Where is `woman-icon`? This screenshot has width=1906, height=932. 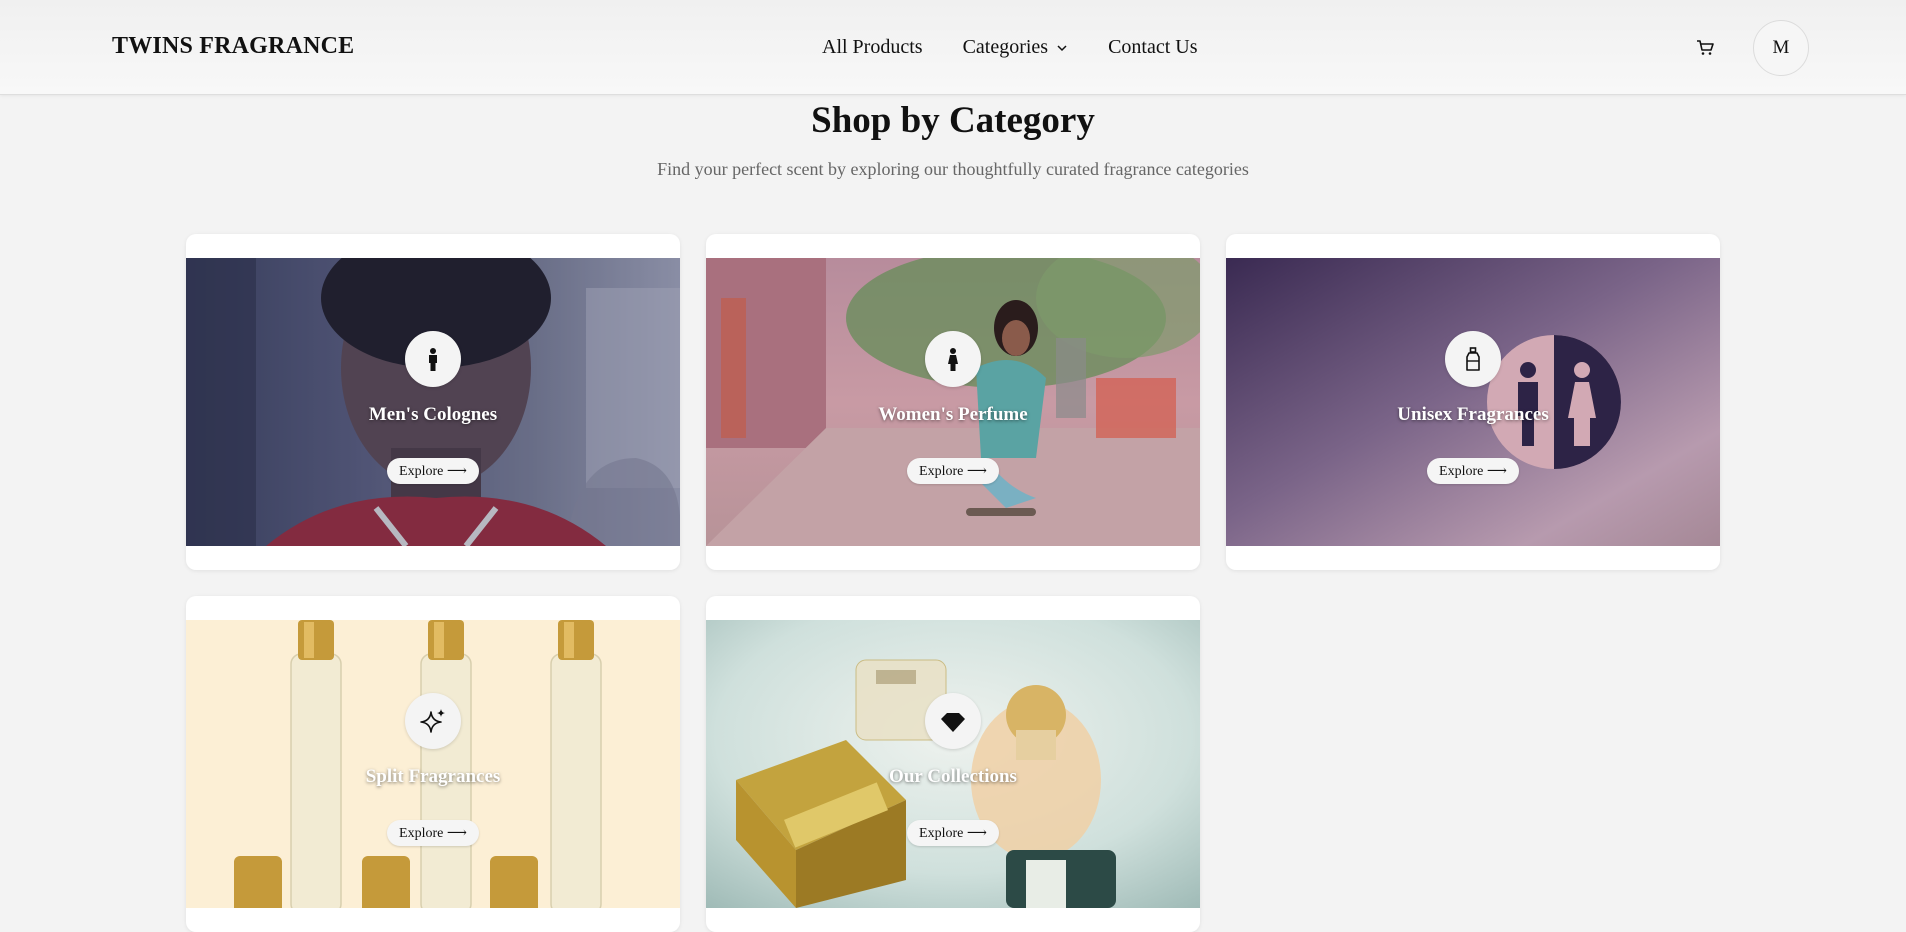
woman-icon is located at coordinates (953, 359).